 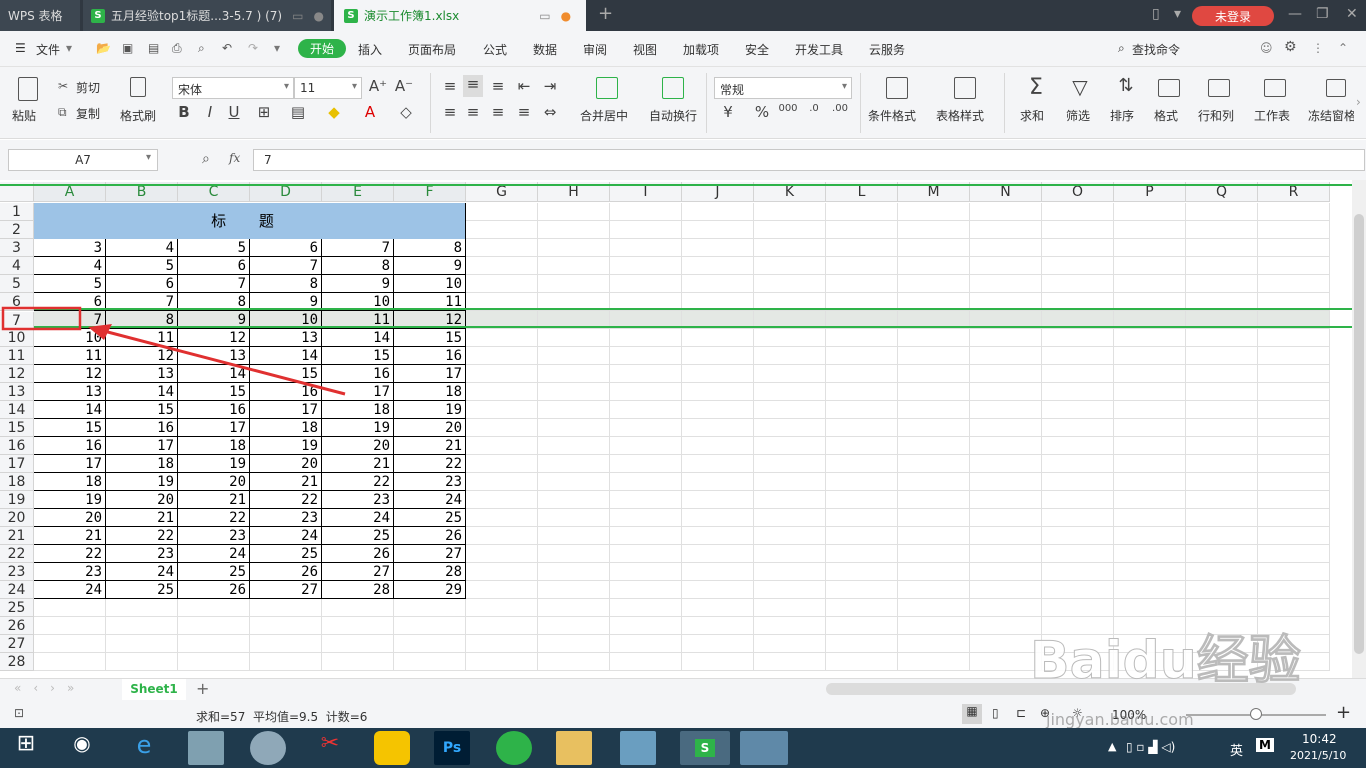 I want to click on filter-icon: ▽, so click(x=1080, y=87).